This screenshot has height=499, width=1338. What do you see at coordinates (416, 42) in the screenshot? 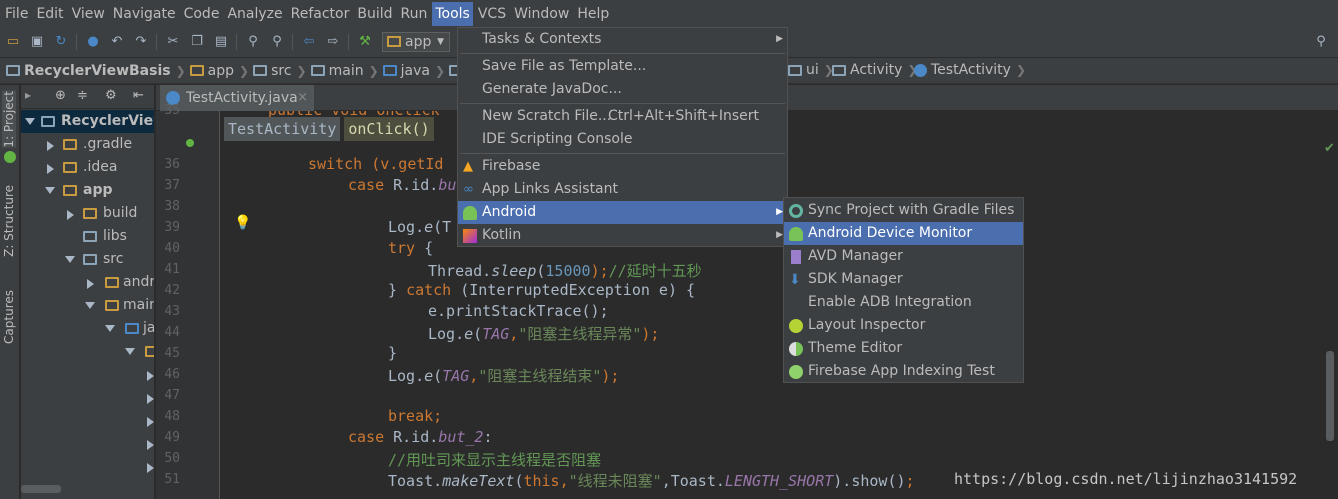
I see `run-configuration-select: app ▼` at bounding box center [416, 42].